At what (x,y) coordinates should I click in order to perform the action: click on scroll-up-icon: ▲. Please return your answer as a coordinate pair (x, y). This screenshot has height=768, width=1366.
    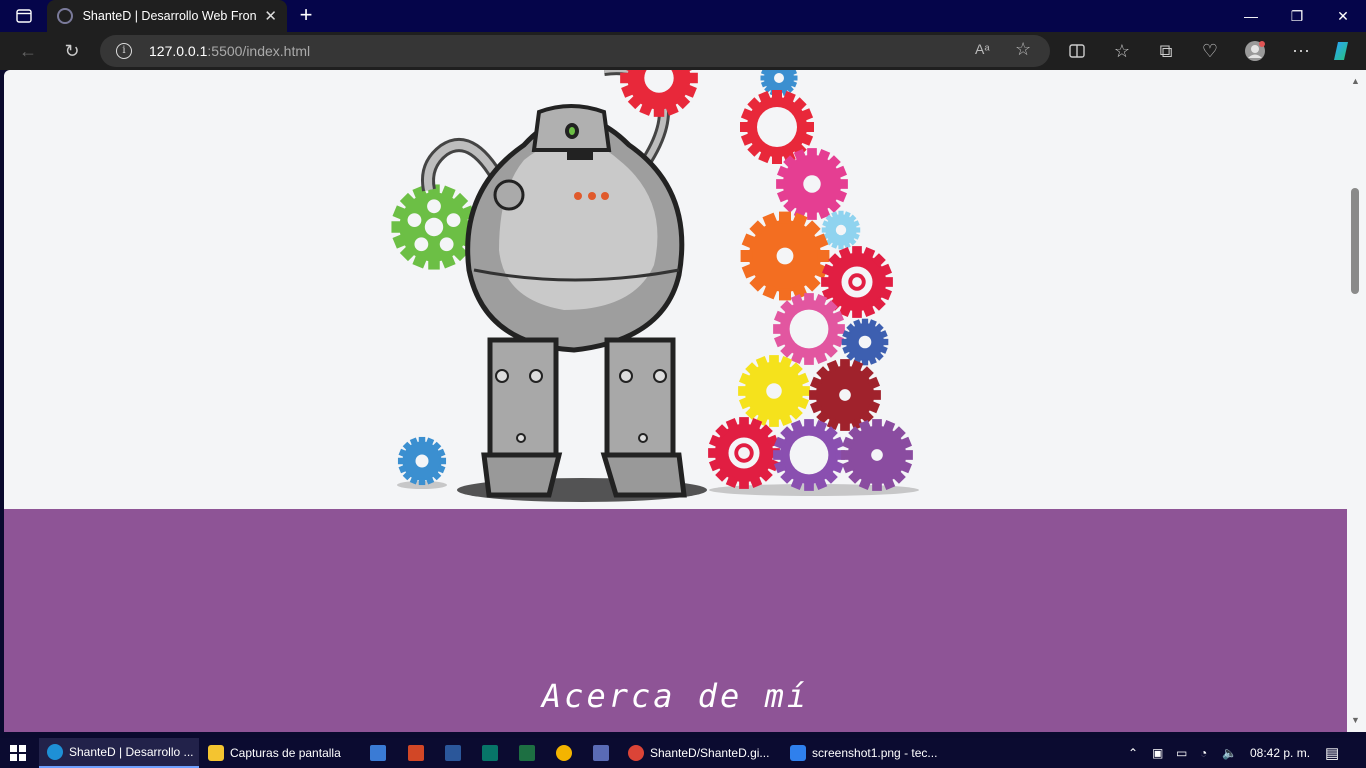
    Looking at the image, I should click on (1355, 81).